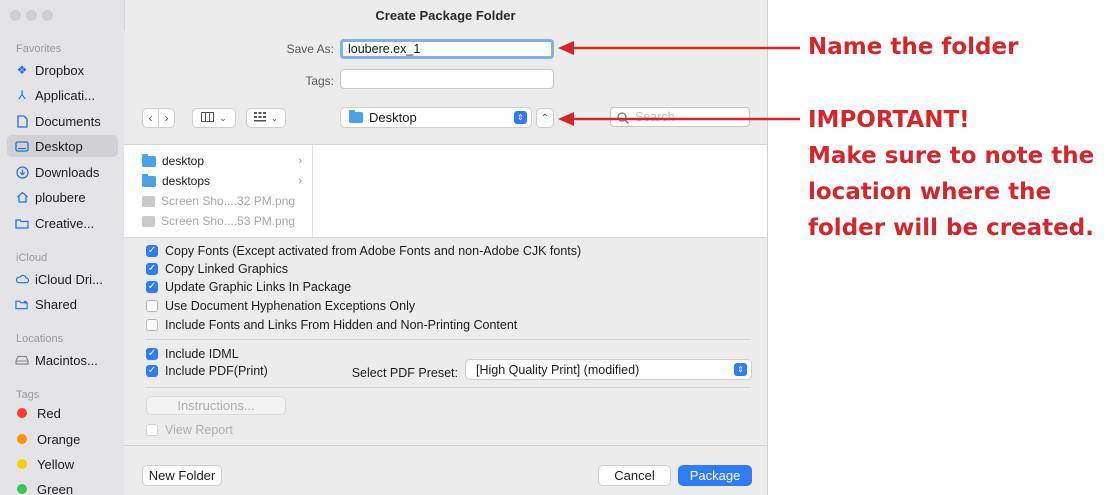 Image resolution: width=1114 pixels, height=495 pixels. Describe the element at coordinates (913, 47) in the screenshot. I see `annotation-name-folder: Name the folder` at that location.